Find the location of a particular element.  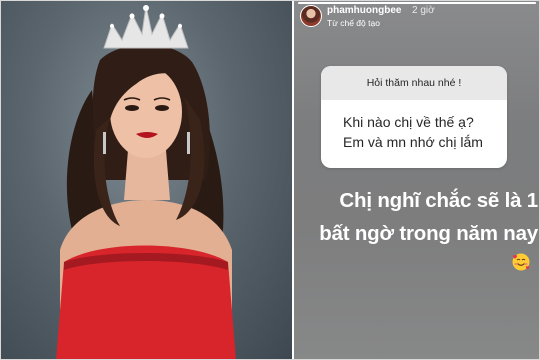

username: phamhuongbee is located at coordinates (364, 10).